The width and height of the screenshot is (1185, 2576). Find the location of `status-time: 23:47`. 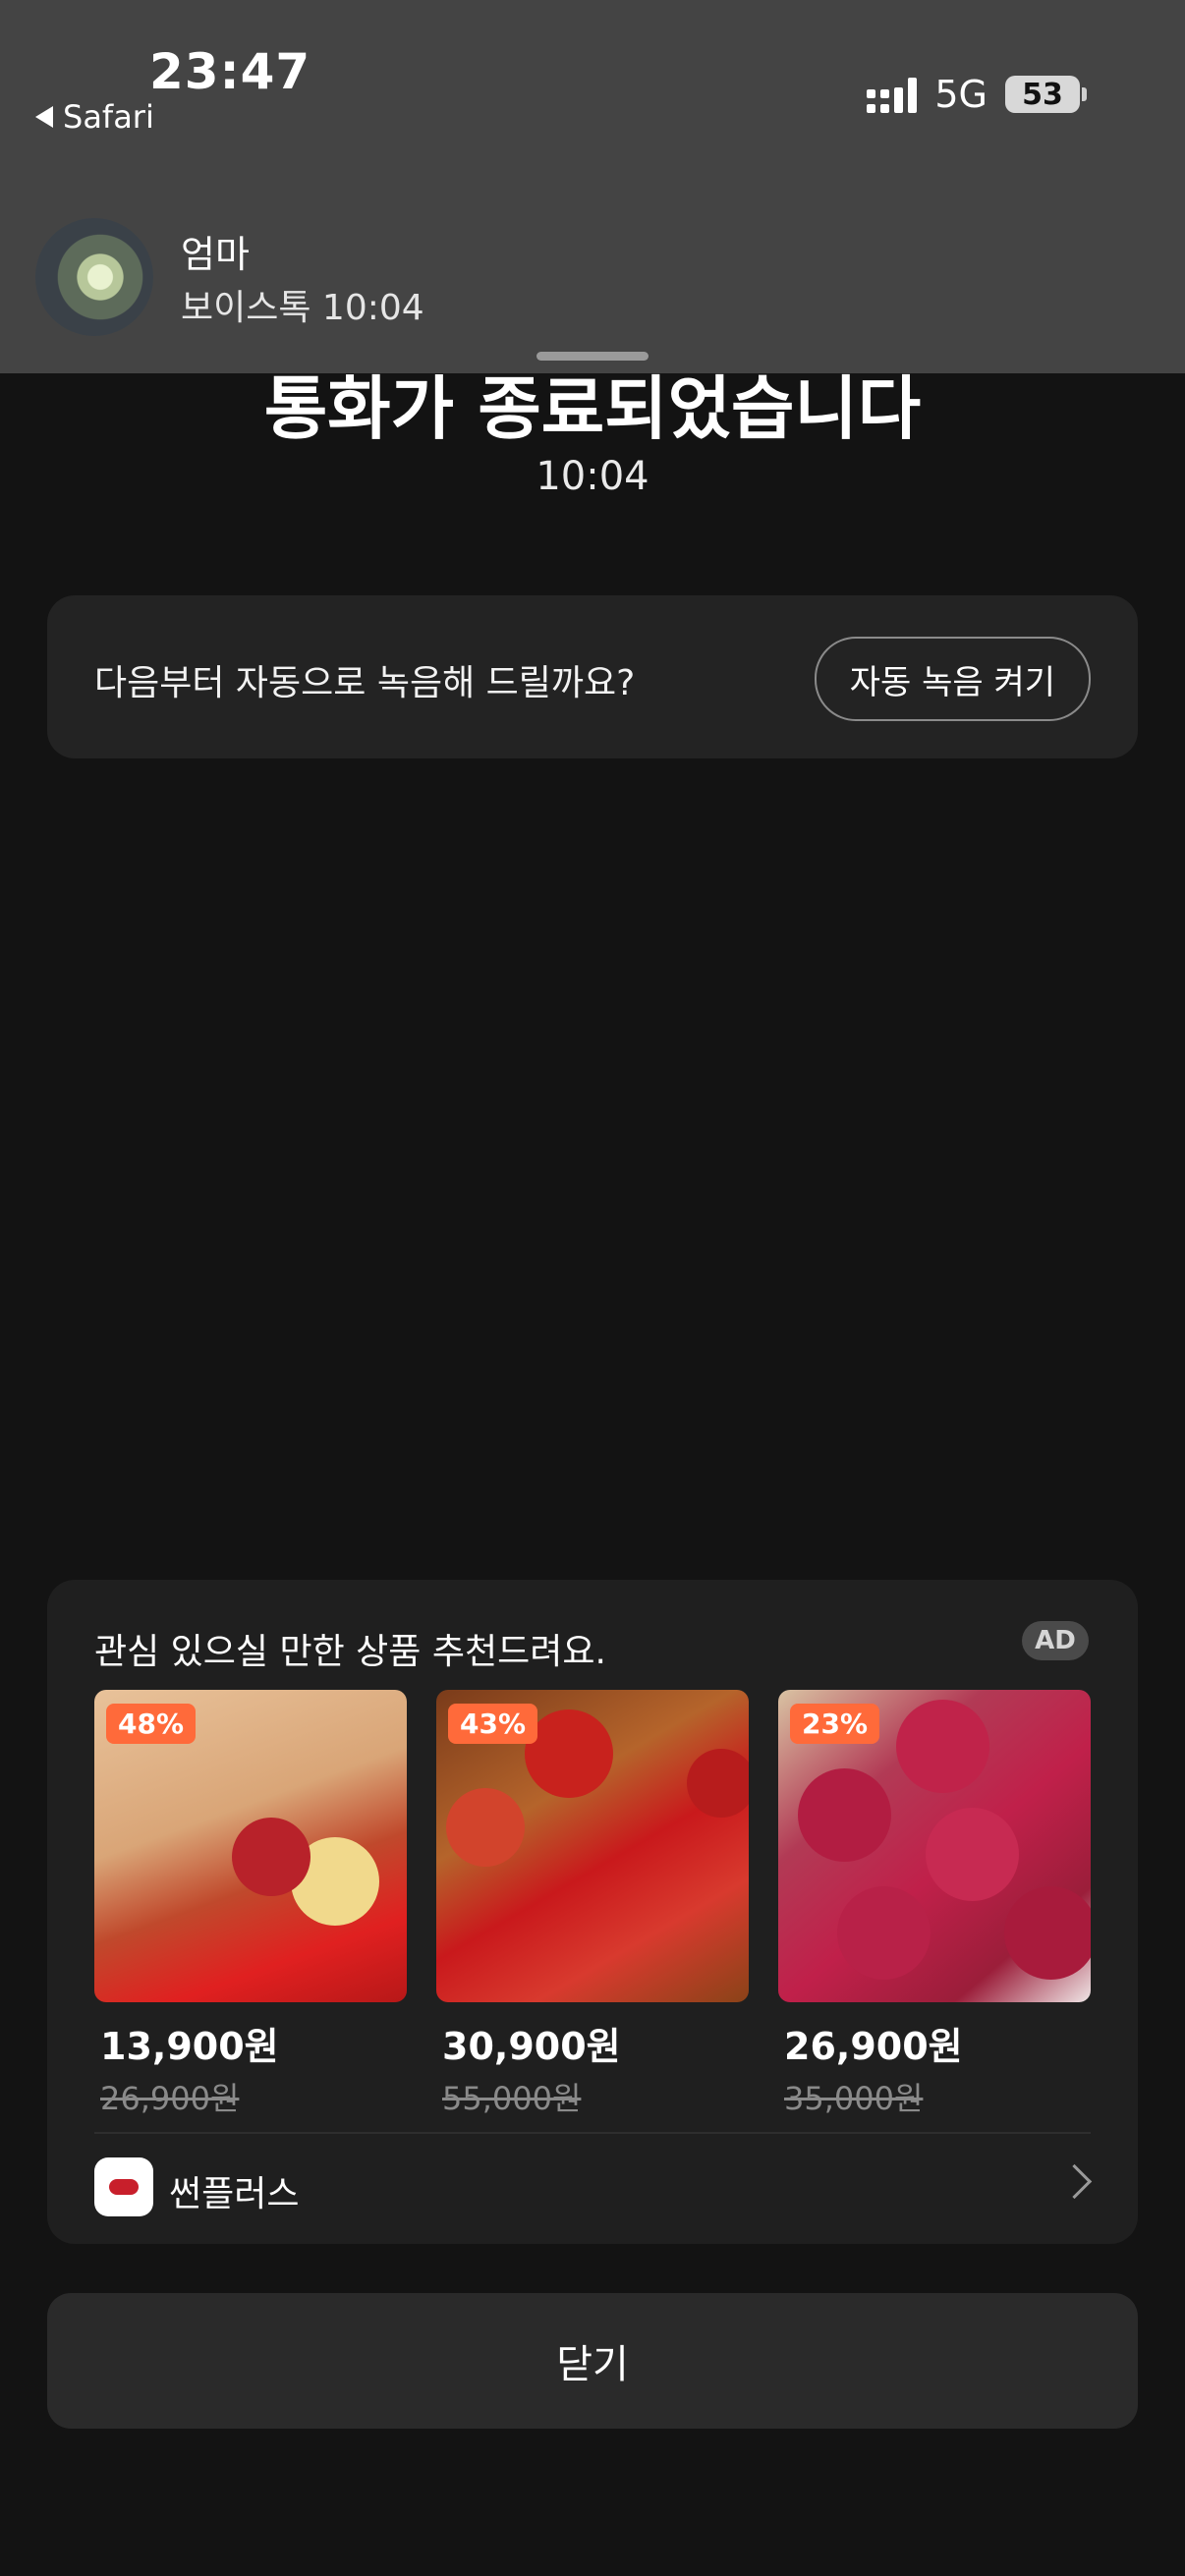

status-time: 23:47 is located at coordinates (230, 71).